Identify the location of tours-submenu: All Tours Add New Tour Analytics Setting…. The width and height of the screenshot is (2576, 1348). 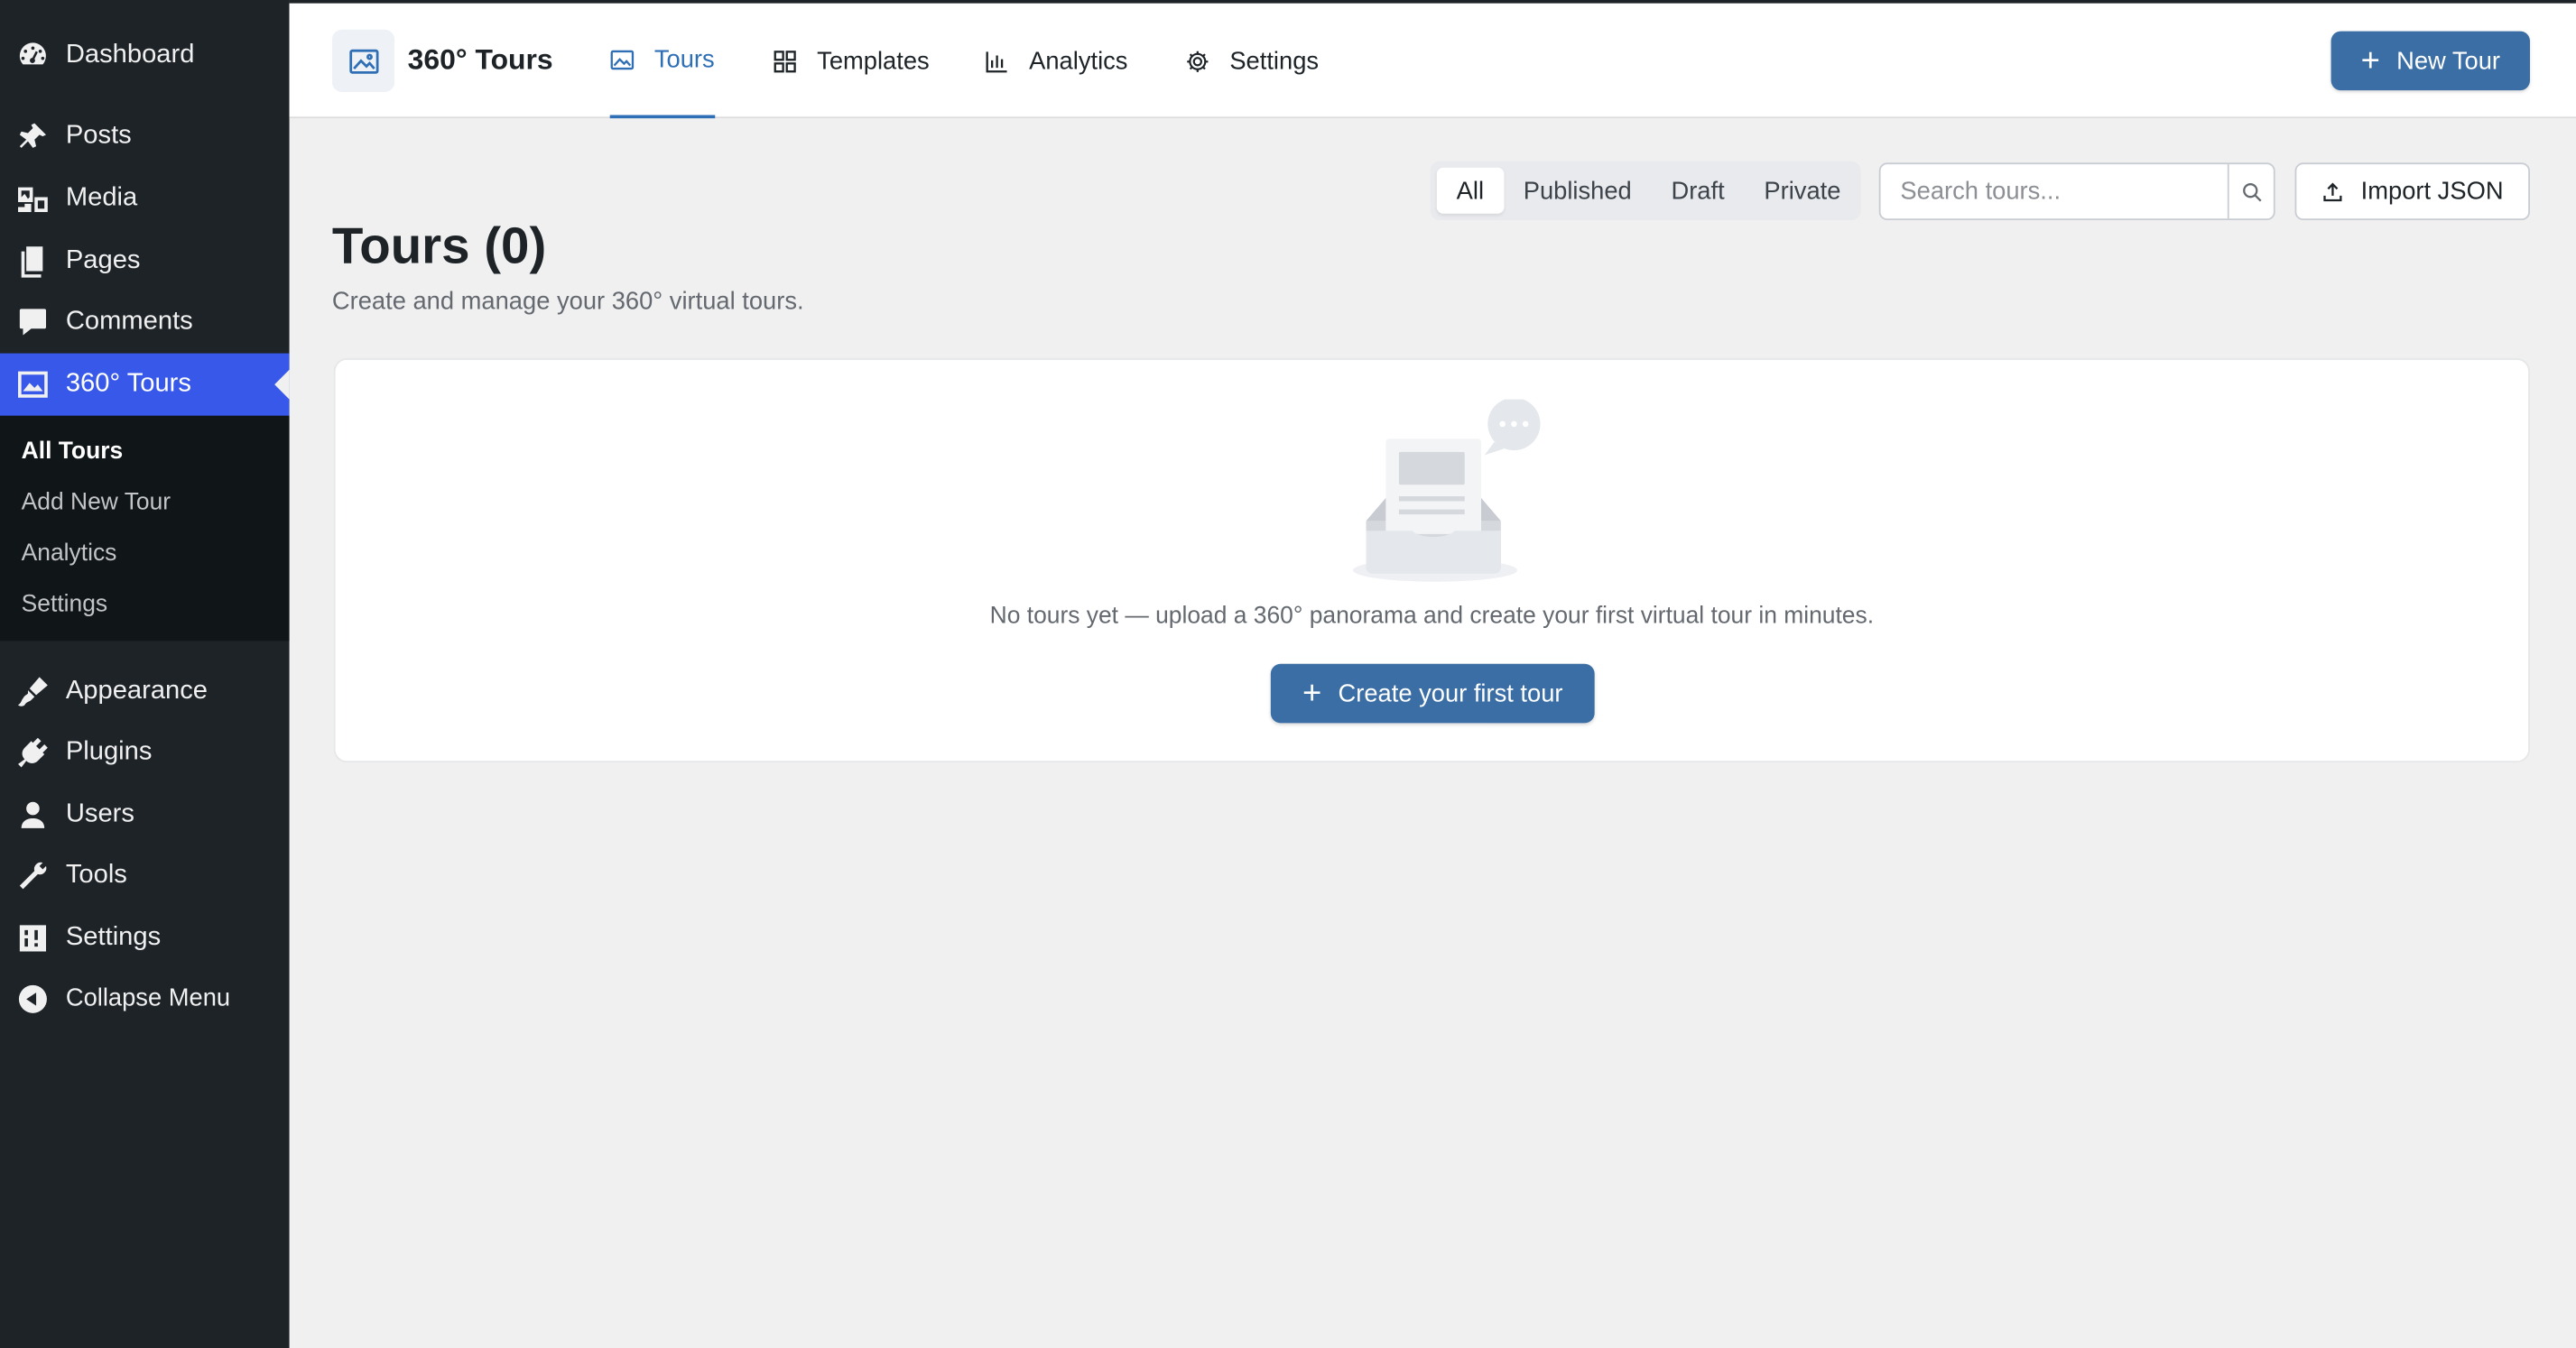
(145, 528).